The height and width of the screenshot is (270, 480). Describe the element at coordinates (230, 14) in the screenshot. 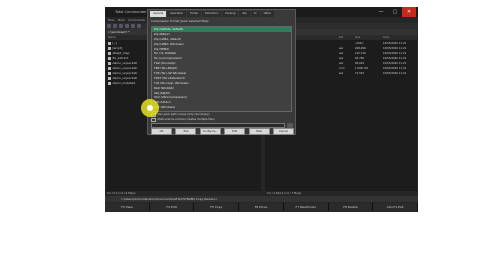

I see `tab-packing: Packing` at that location.